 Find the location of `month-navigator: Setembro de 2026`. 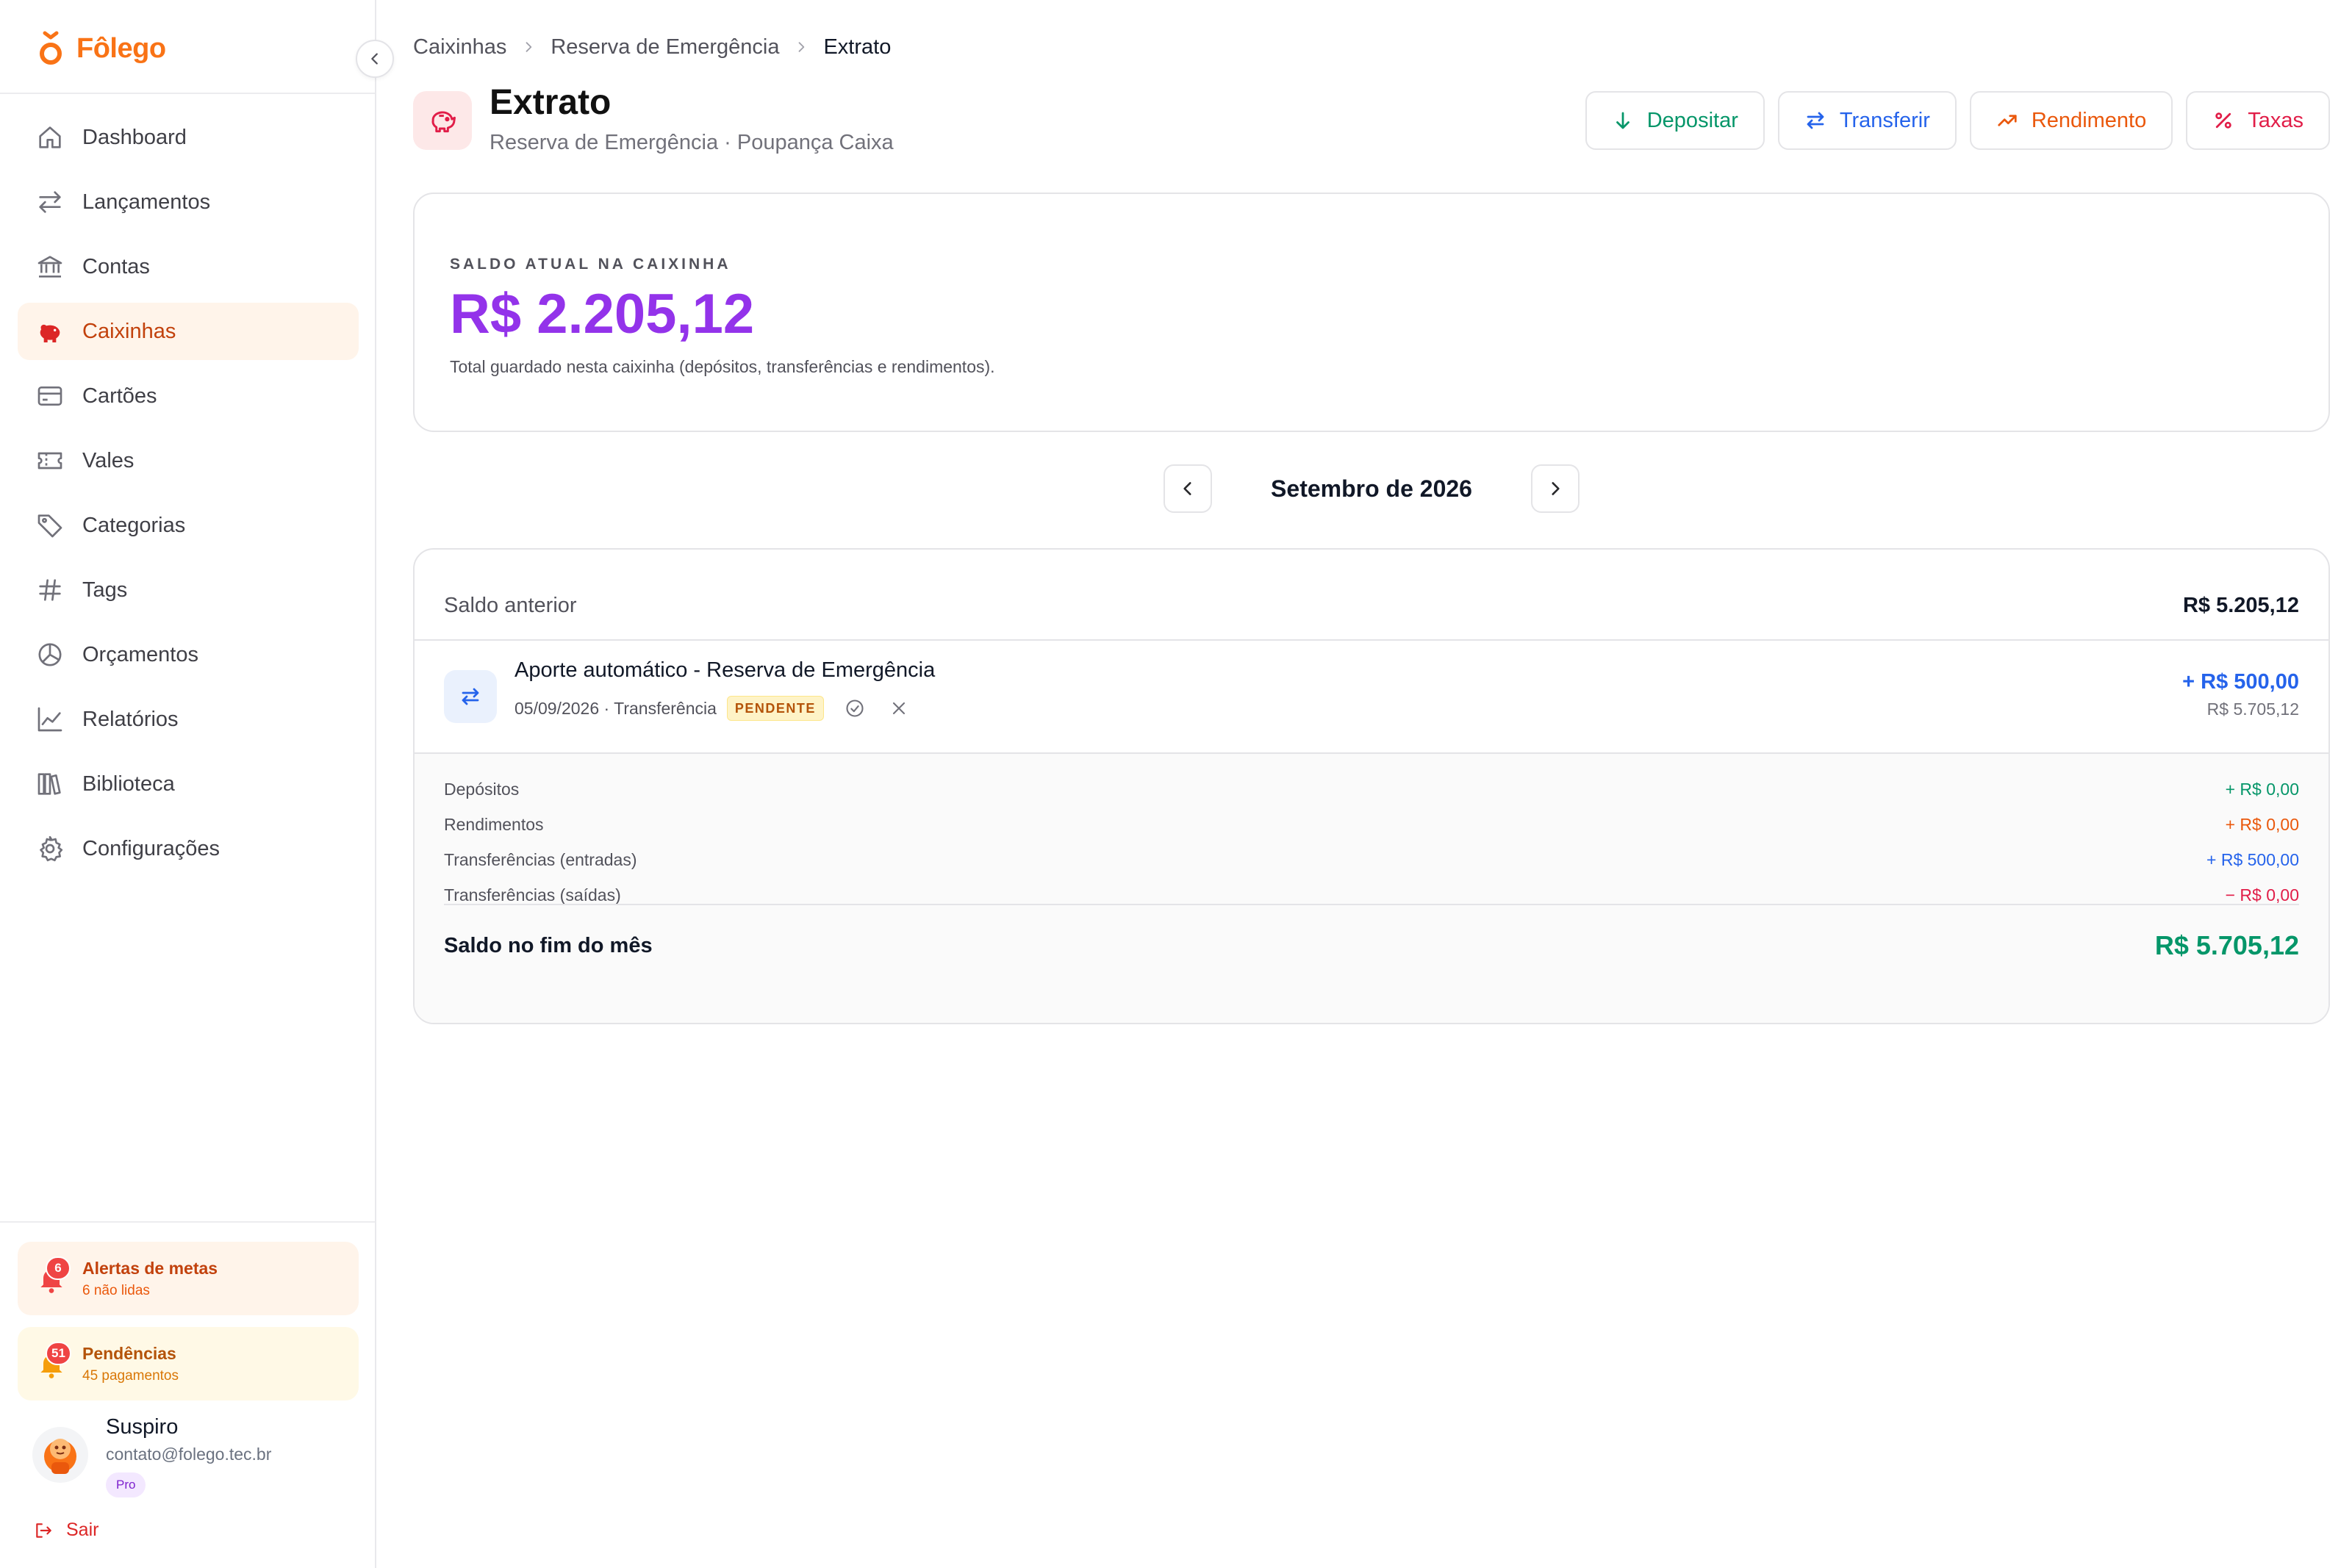

month-navigator: Setembro de 2026 is located at coordinates (1364, 488).